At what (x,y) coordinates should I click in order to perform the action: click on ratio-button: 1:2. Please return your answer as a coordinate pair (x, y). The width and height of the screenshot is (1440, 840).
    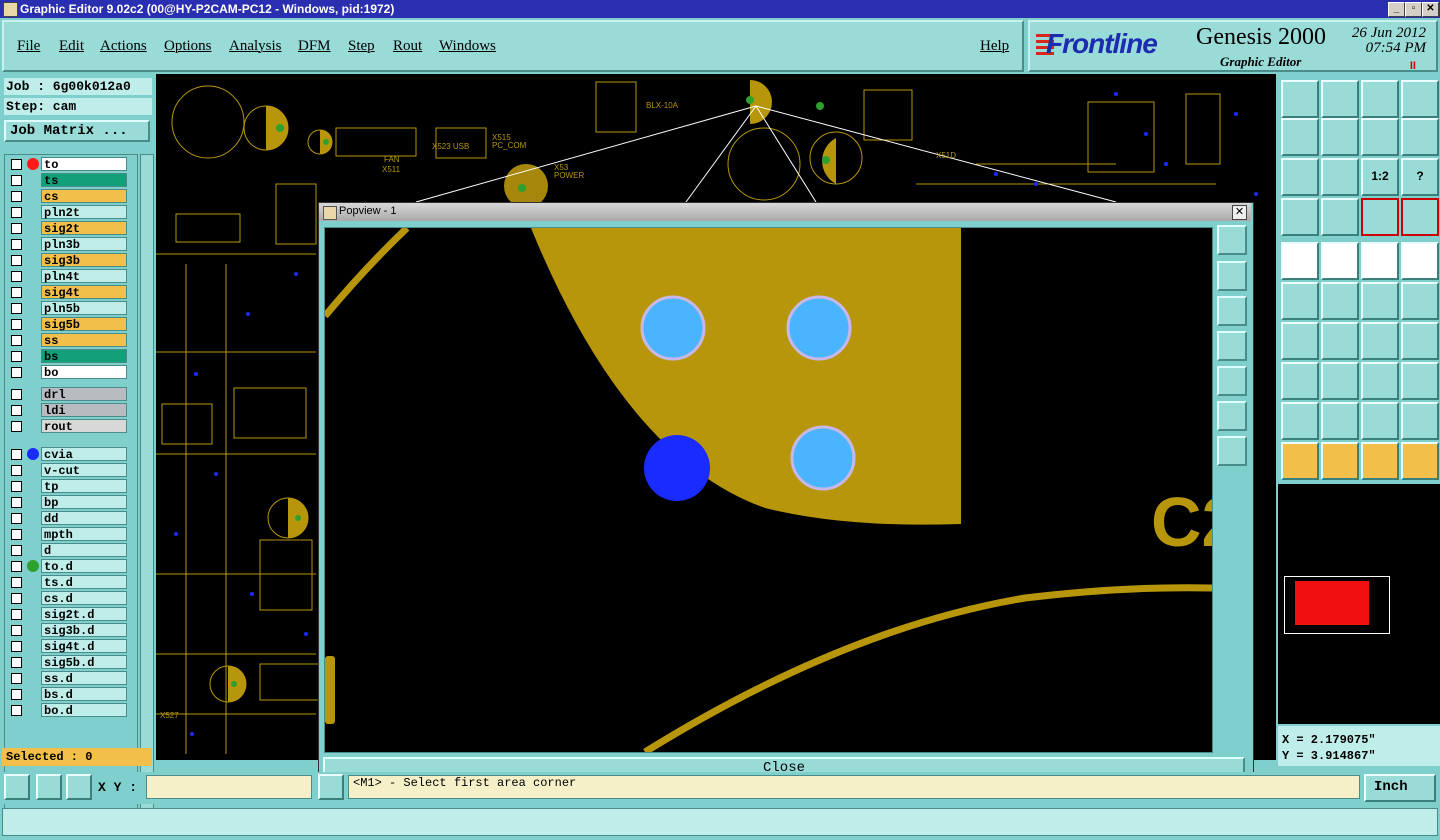
    Looking at the image, I should click on (1380, 177).